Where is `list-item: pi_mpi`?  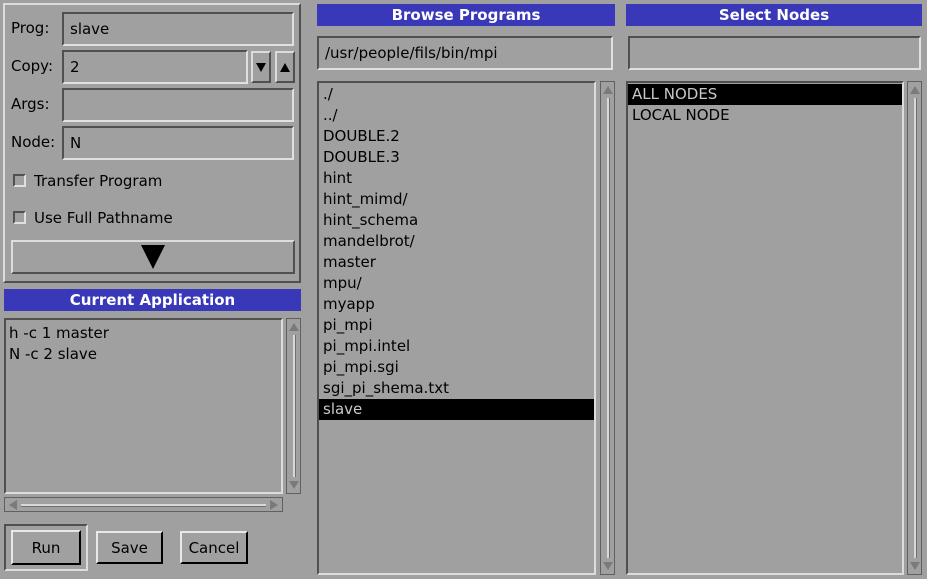 list-item: pi_mpi is located at coordinates (456, 325).